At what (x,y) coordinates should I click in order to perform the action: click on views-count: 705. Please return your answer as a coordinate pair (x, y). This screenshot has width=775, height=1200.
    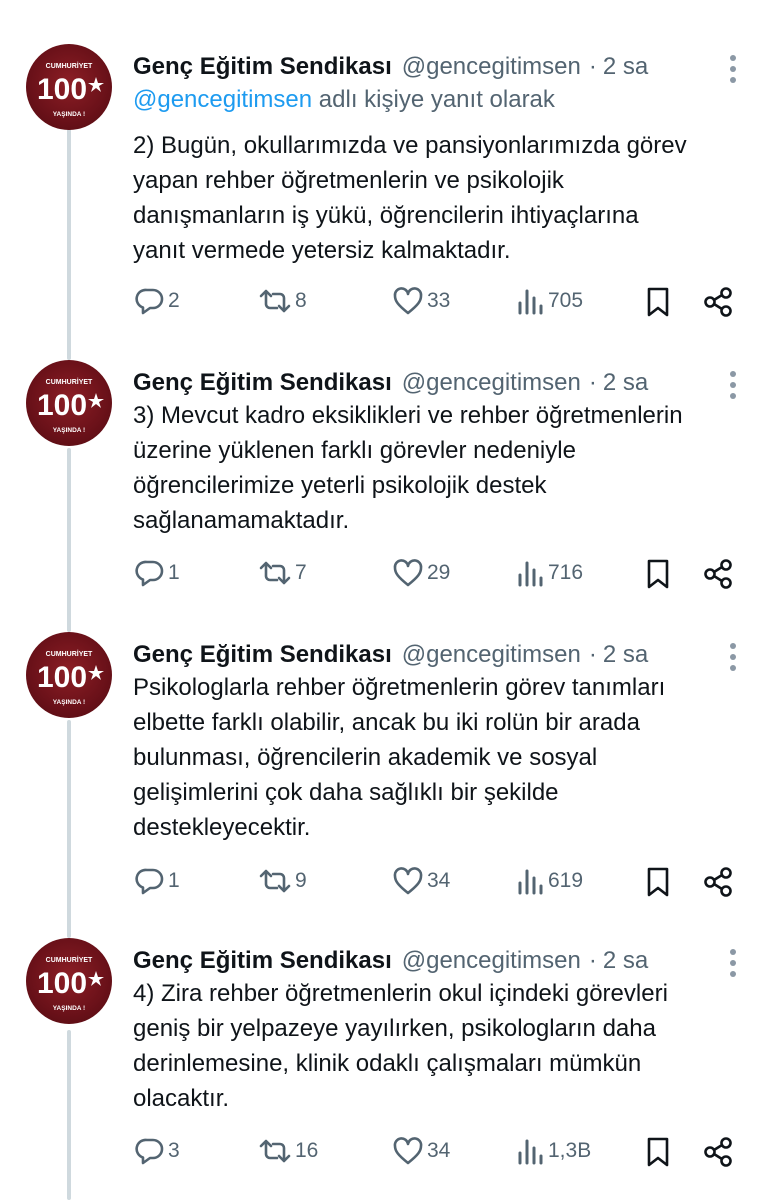
    Looking at the image, I should click on (566, 300).